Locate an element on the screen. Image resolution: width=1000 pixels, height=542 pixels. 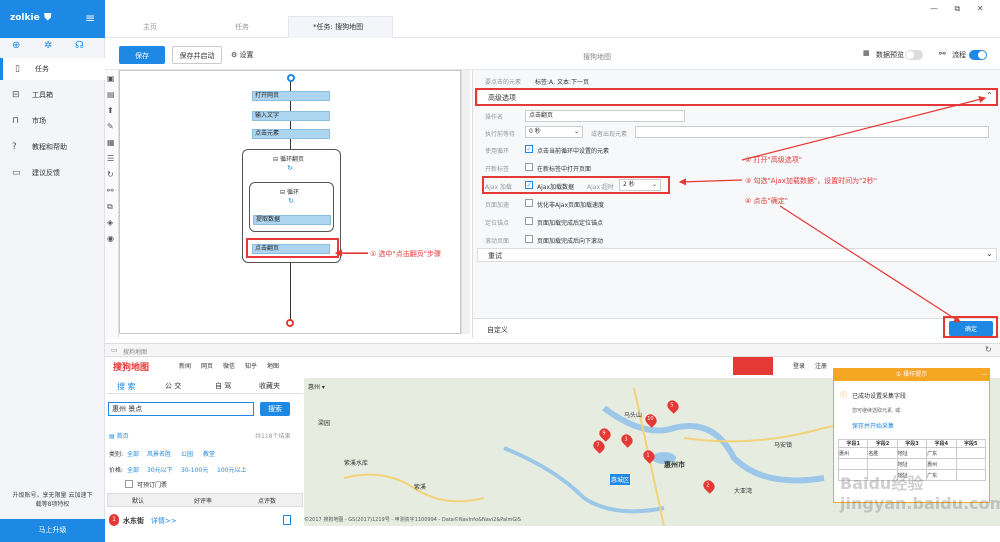
category-all: 全部 is located at coordinates (133, 453).